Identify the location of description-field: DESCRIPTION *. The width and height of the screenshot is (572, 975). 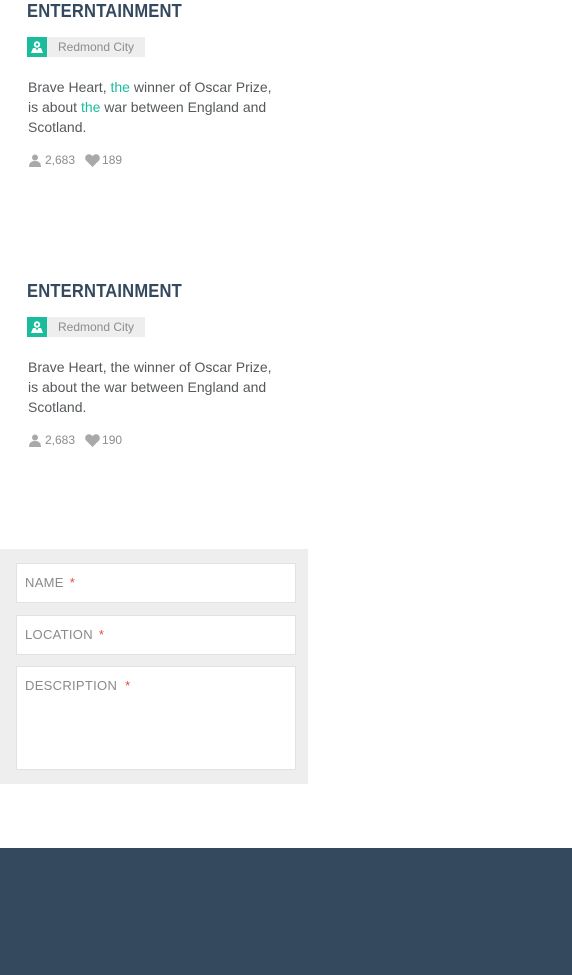
(156, 718).